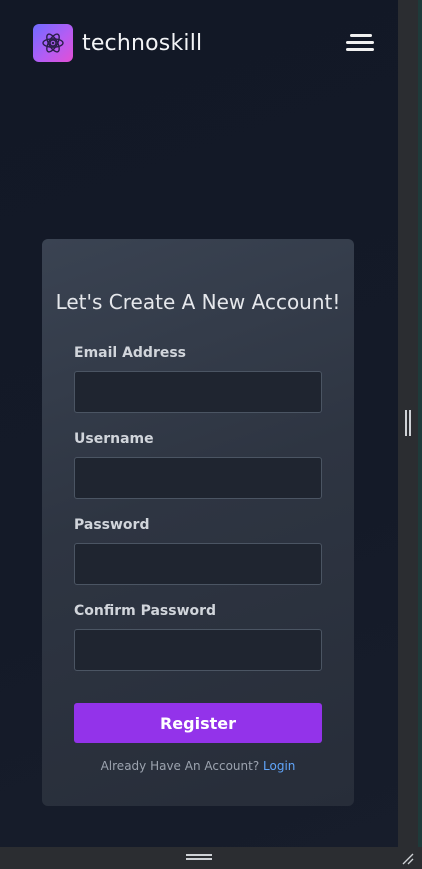 Image resolution: width=422 pixels, height=869 pixels. Describe the element at coordinates (198, 301) in the screenshot. I see `form-title: Let's Create A New Account!` at that location.